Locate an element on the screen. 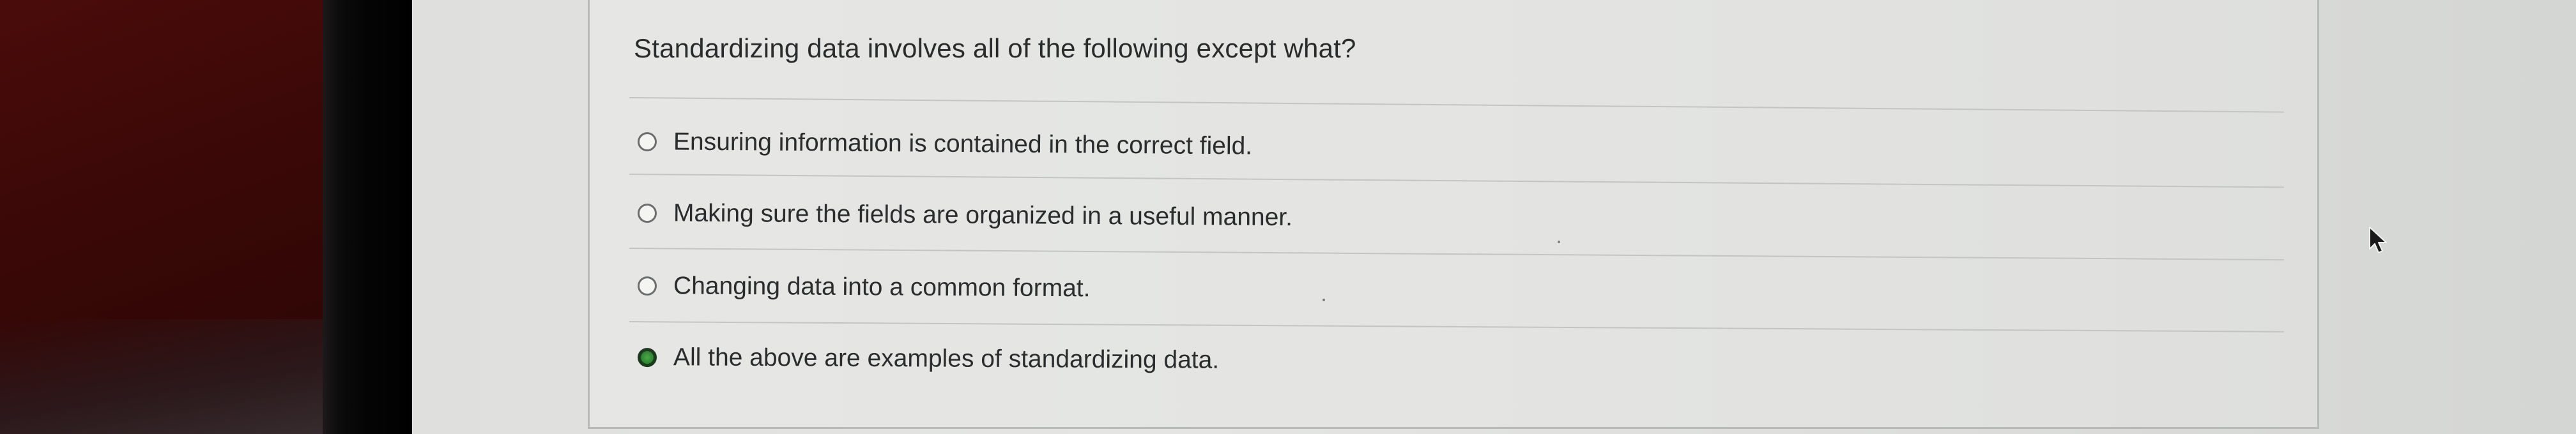  answer-option-3: Changing data into a common format. is located at coordinates (864, 287).